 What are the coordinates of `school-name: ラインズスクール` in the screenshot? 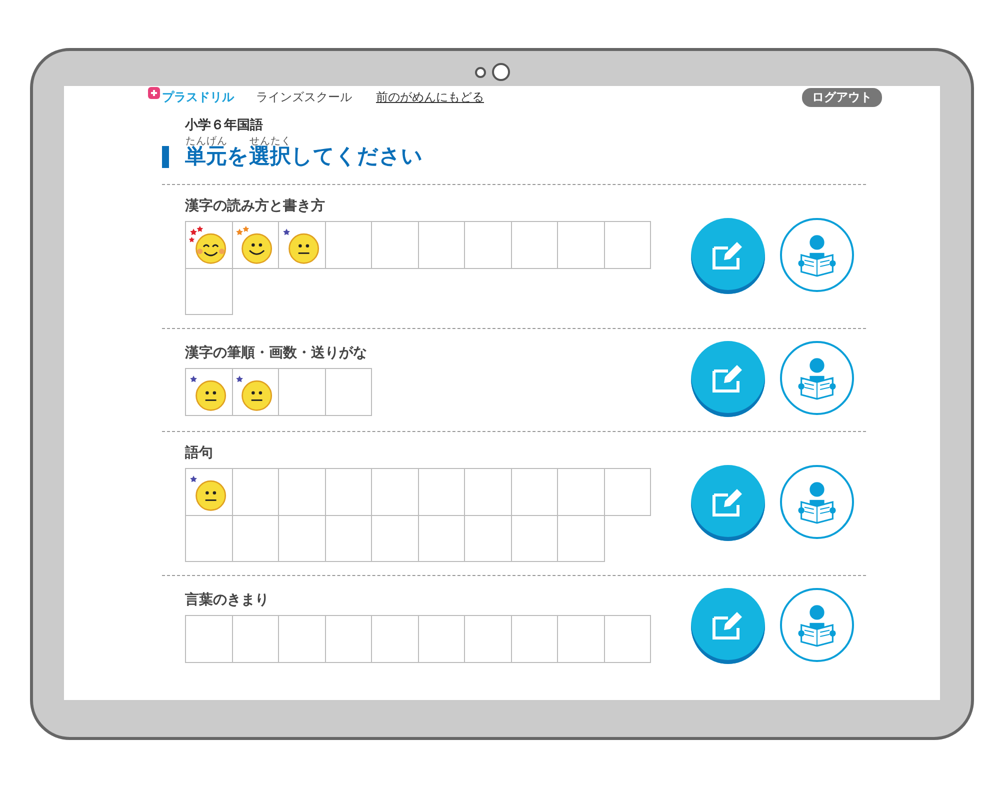 It's located at (304, 97).